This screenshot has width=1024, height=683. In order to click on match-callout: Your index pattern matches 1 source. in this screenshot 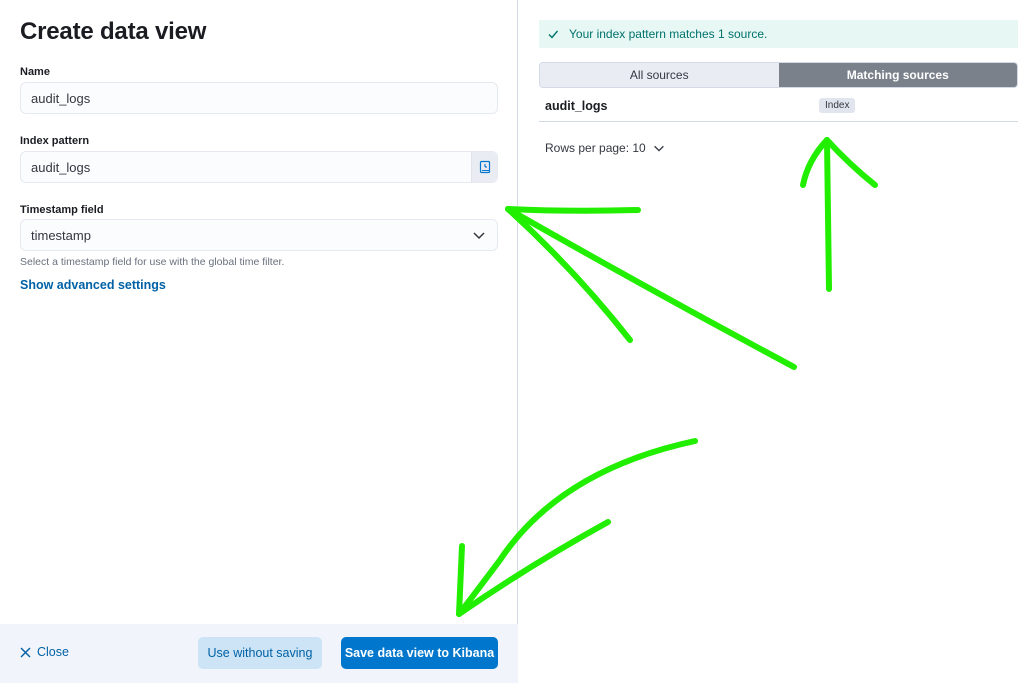, I will do `click(778, 34)`.